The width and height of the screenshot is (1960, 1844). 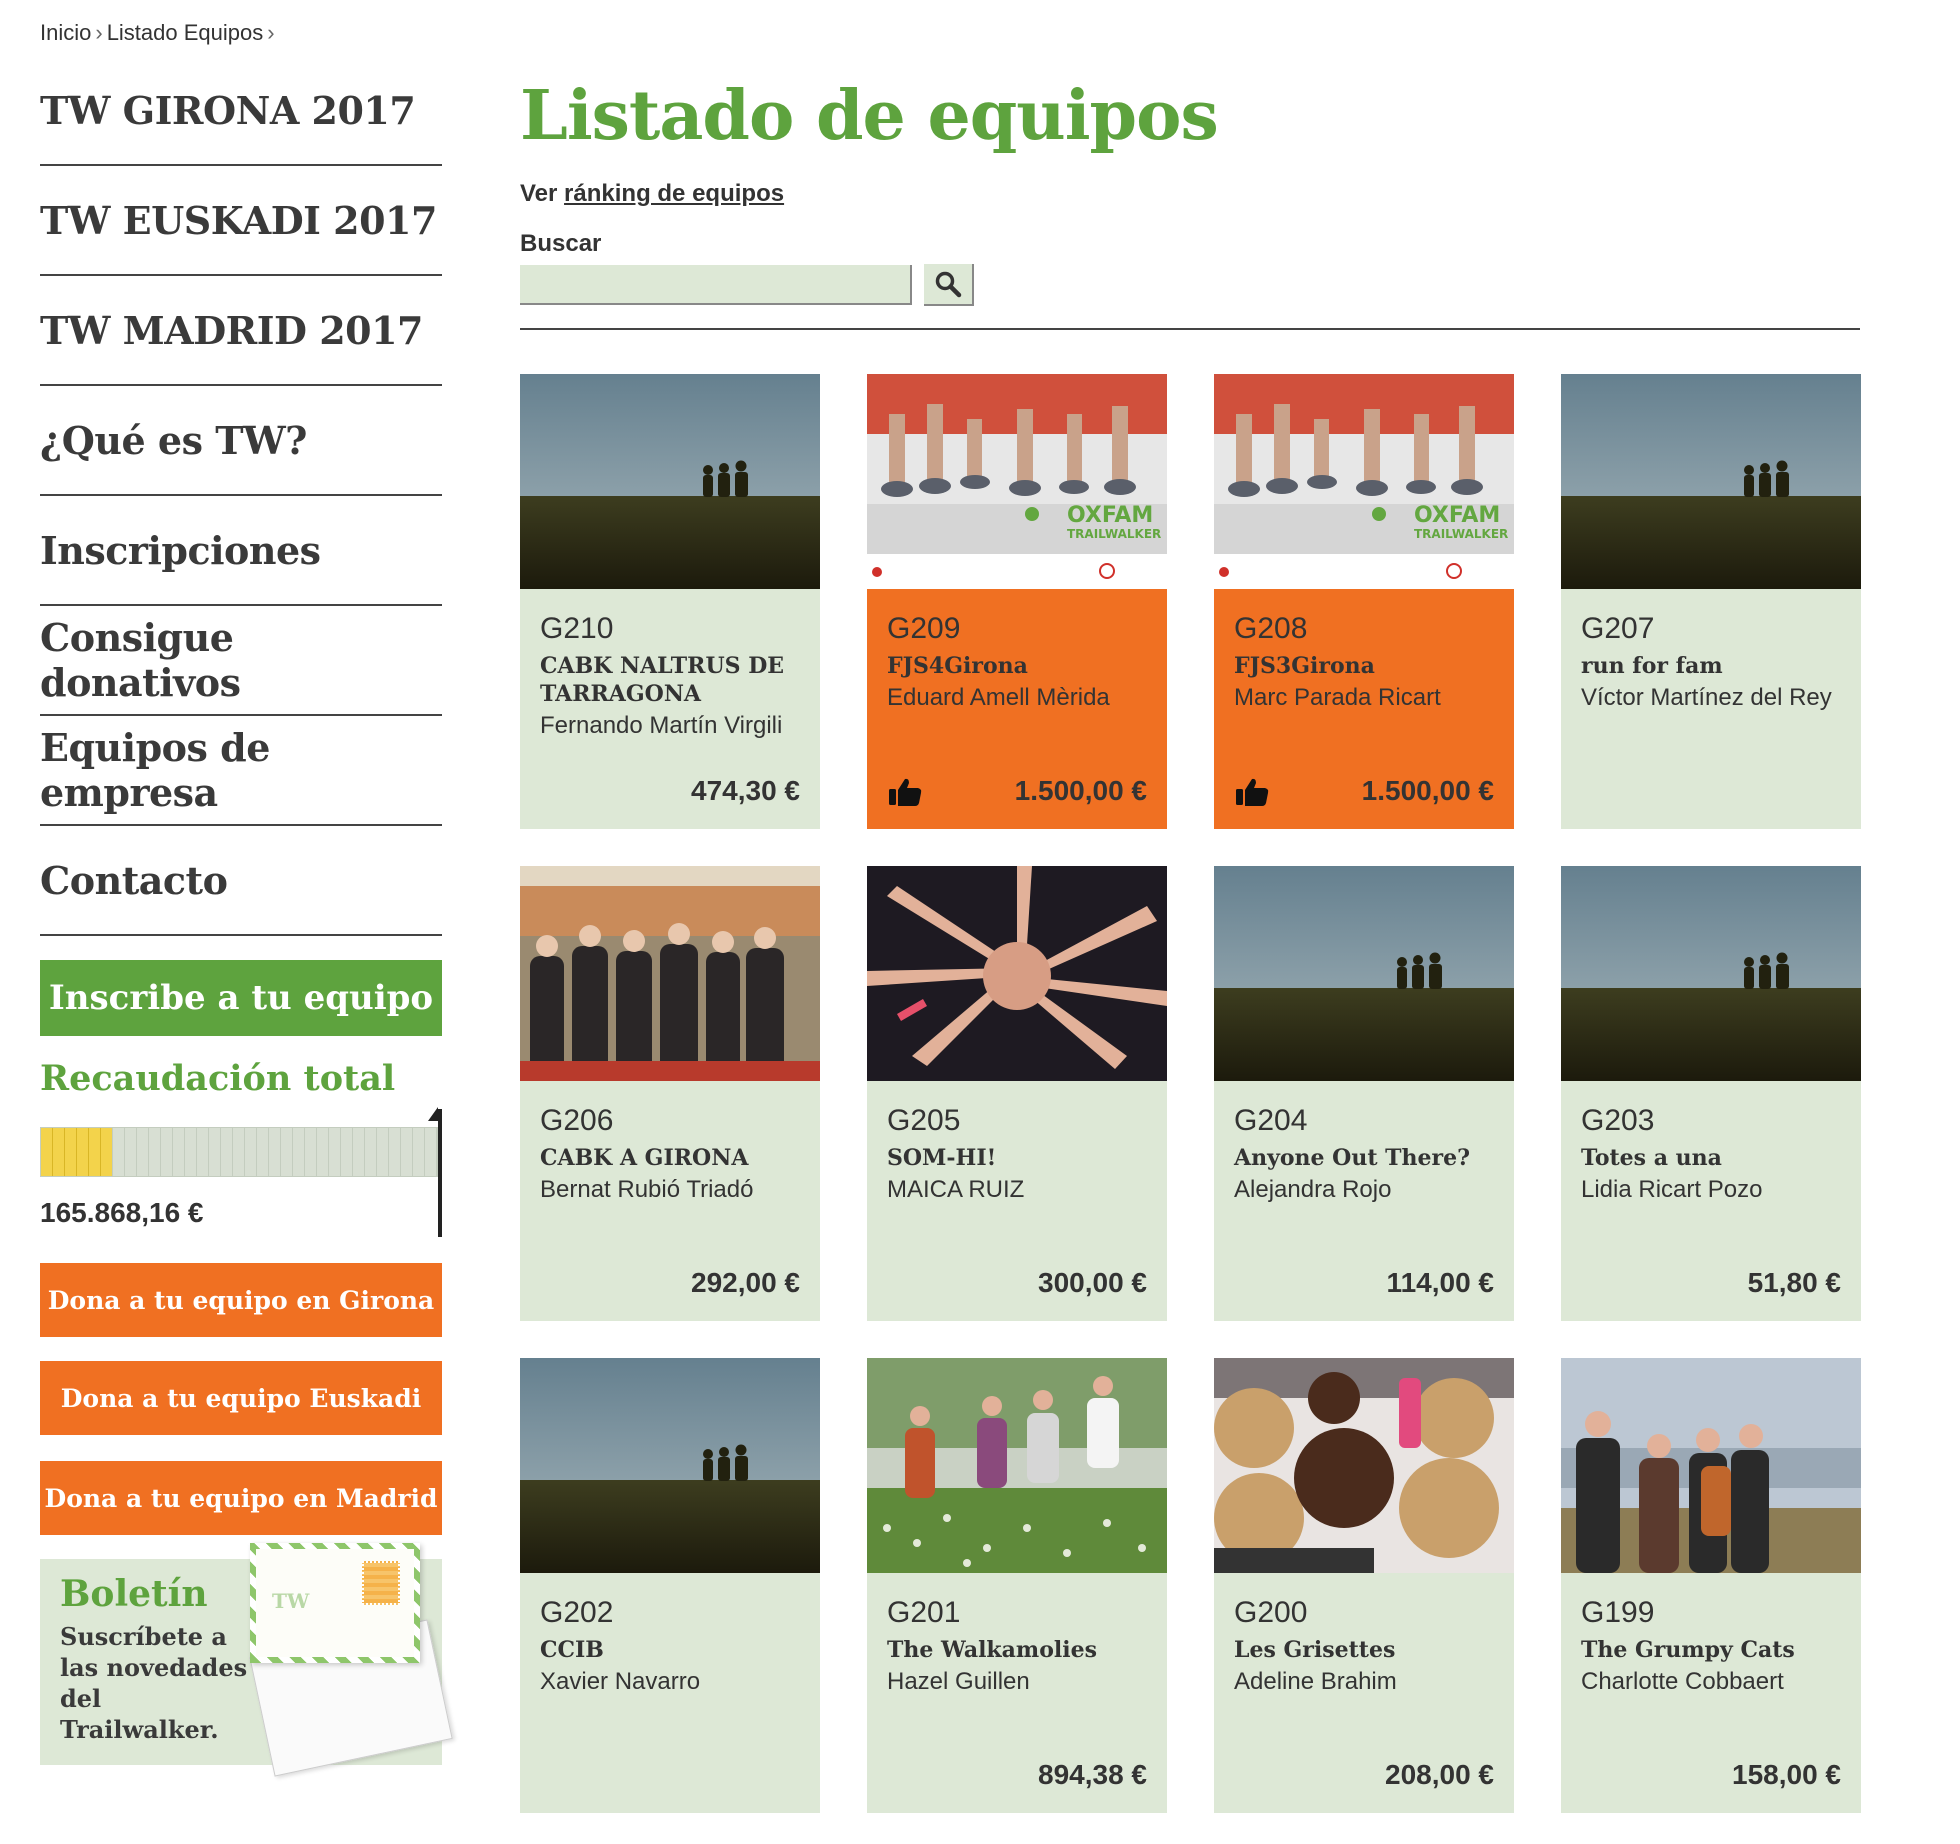 What do you see at coordinates (185, 32) in the screenshot?
I see `breadcrumb-current: Listado Equipos` at bounding box center [185, 32].